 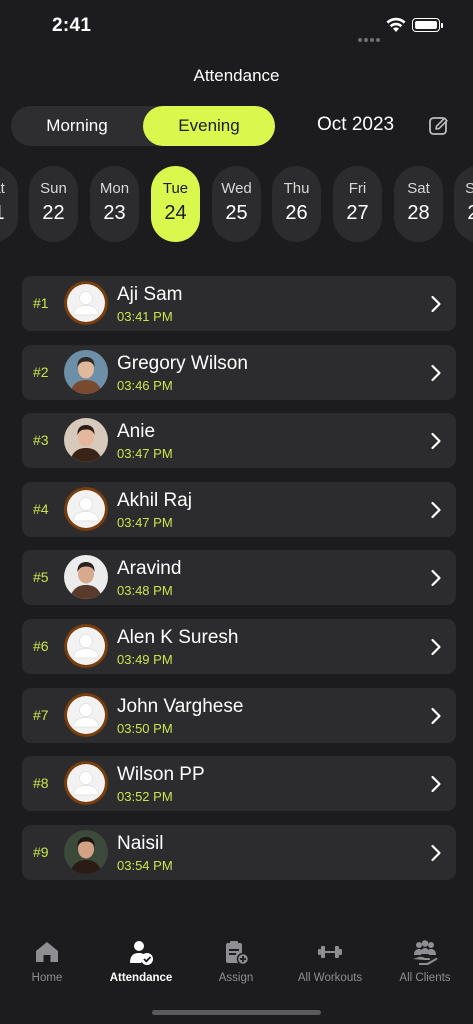 What do you see at coordinates (296, 188) in the screenshot?
I see `date-chip-weekday: Thu` at bounding box center [296, 188].